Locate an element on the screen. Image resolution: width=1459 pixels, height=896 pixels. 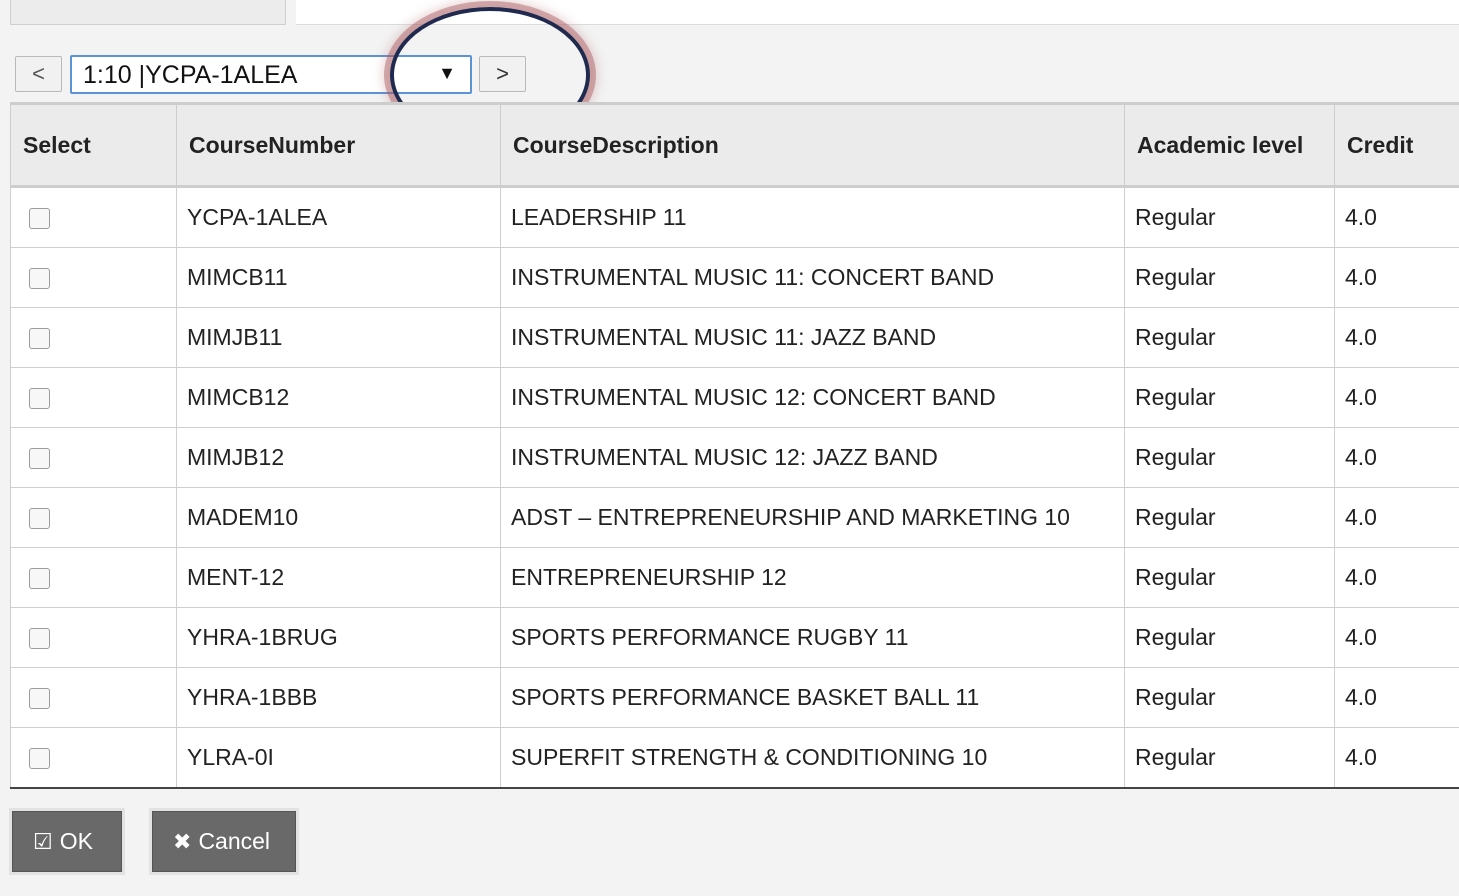
course-description-cell: SUPERFIT STRENGTH & CONDITIONING 10 is located at coordinates (812, 758).